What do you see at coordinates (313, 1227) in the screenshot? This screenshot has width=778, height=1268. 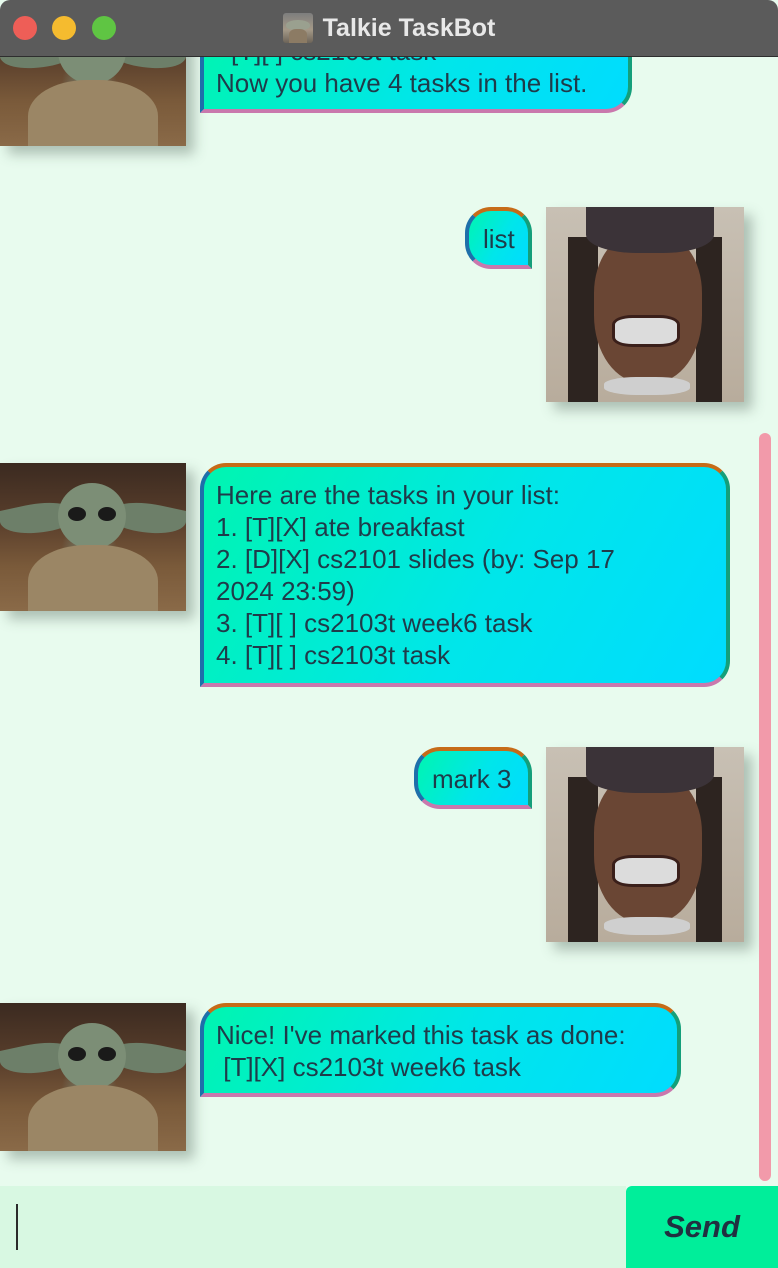 I see `message-input` at bounding box center [313, 1227].